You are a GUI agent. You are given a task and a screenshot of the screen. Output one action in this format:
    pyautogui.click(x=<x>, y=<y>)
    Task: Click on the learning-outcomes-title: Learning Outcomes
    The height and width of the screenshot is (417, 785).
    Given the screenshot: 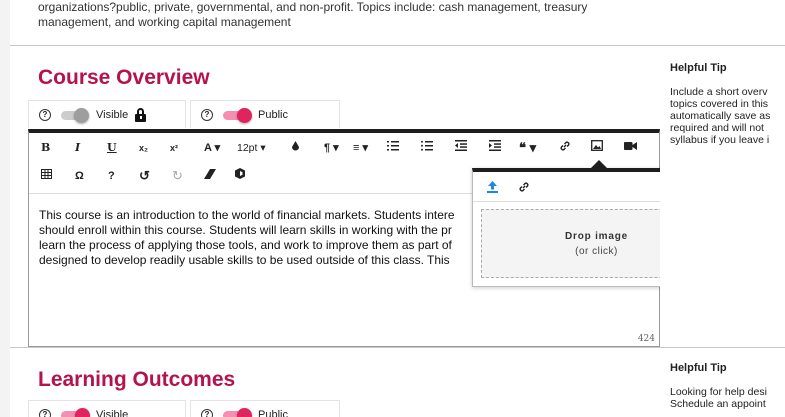 What is the action you would take?
    pyautogui.click(x=137, y=379)
    